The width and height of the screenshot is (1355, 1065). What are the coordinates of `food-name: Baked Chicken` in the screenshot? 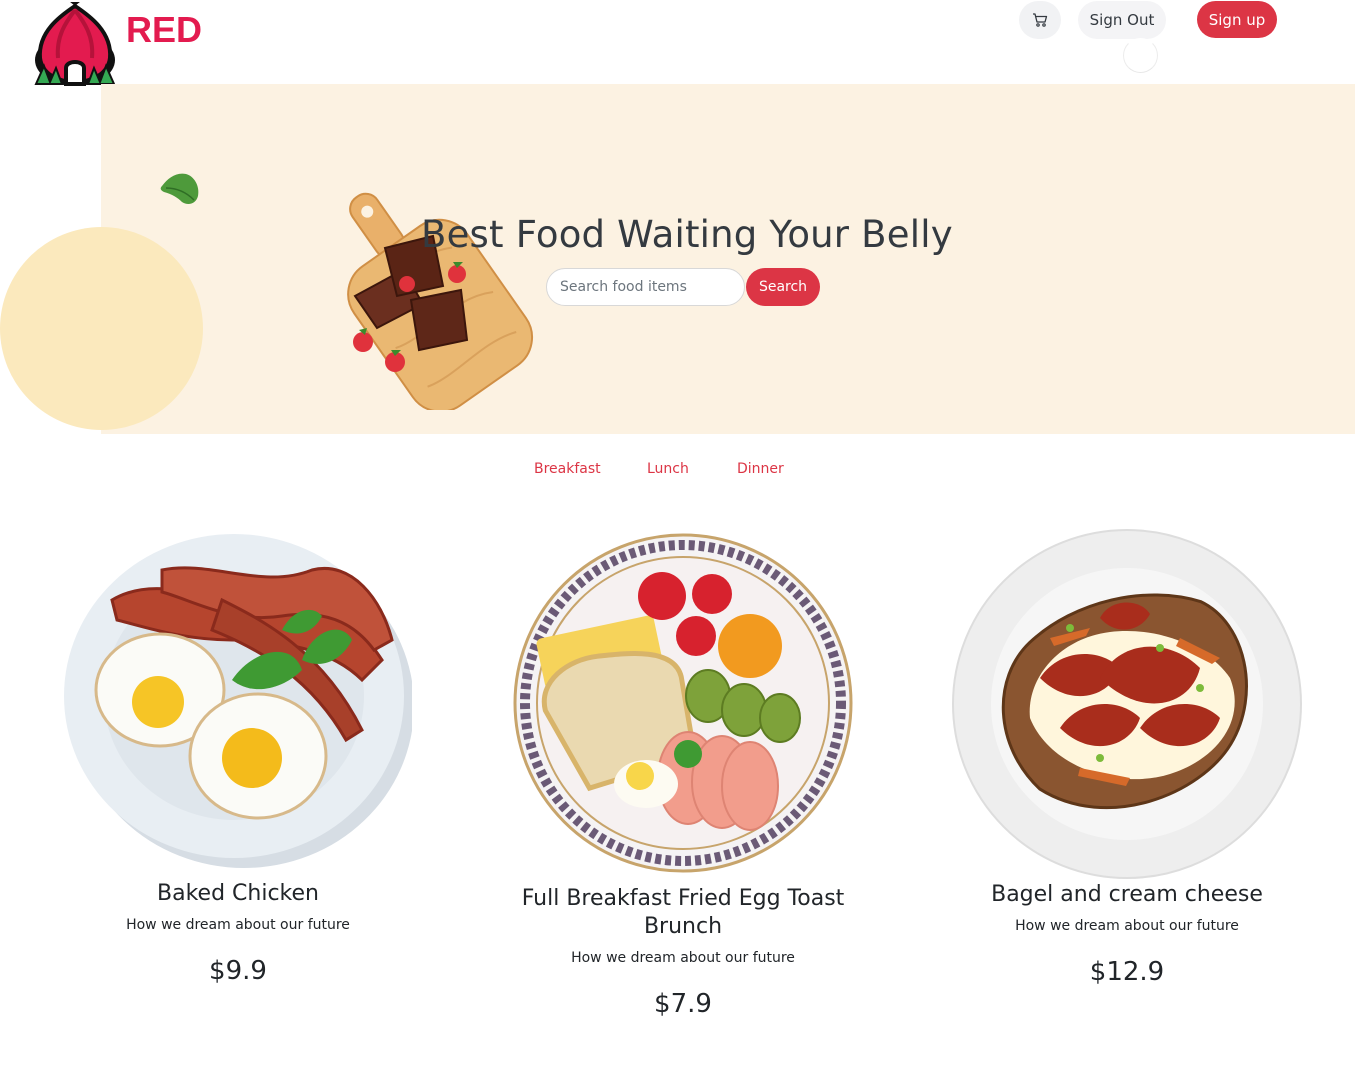 It's located at (238, 893).